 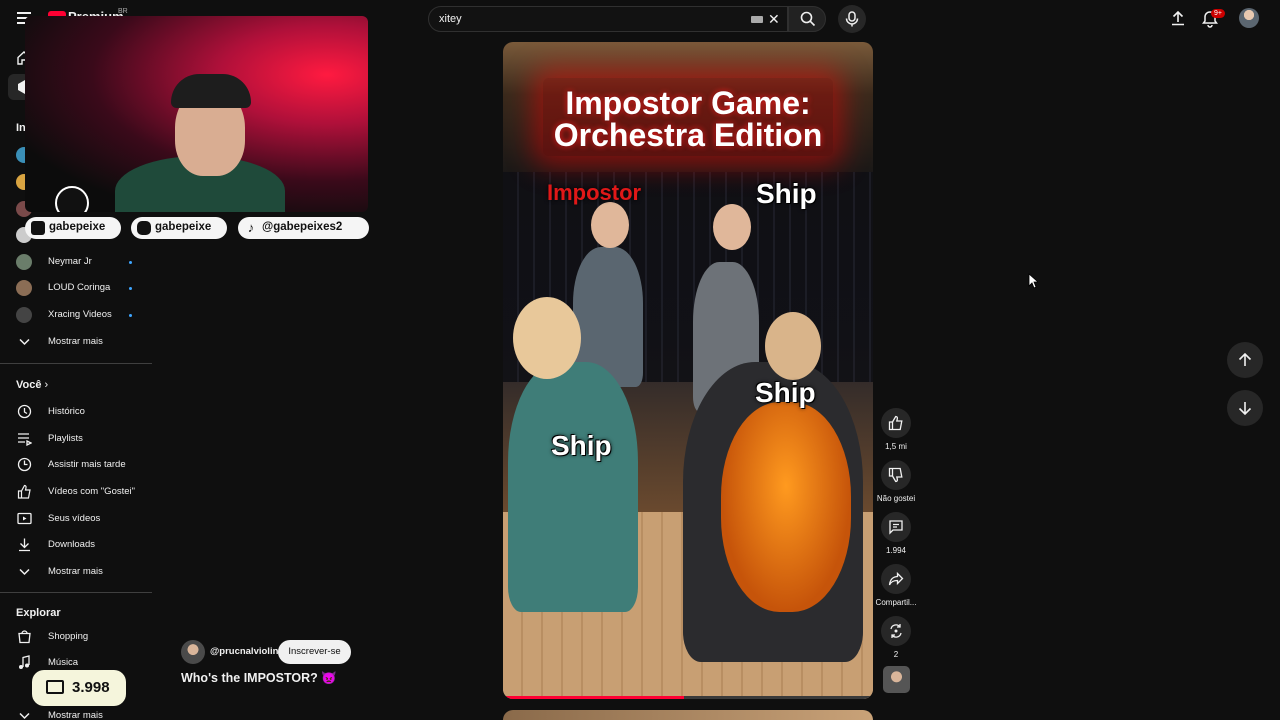 I want to click on arrow-down-icon, so click(x=1245, y=408).